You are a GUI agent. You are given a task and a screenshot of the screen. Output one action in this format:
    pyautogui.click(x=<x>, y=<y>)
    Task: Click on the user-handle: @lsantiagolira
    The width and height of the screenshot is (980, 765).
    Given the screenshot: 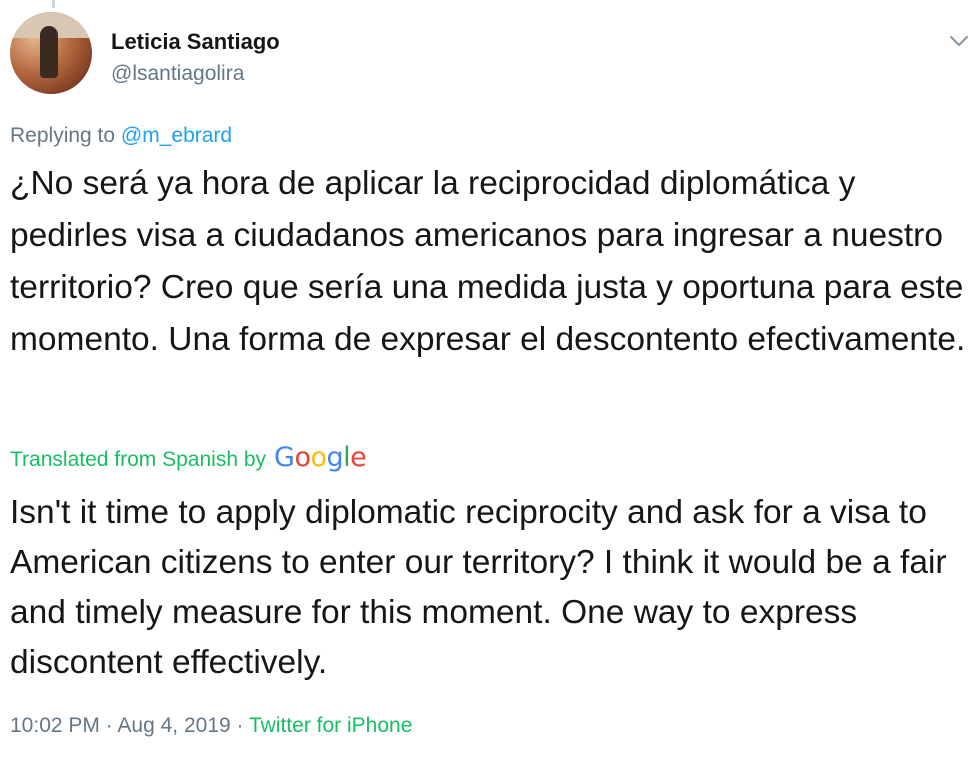 What is the action you would take?
    pyautogui.click(x=177, y=74)
    